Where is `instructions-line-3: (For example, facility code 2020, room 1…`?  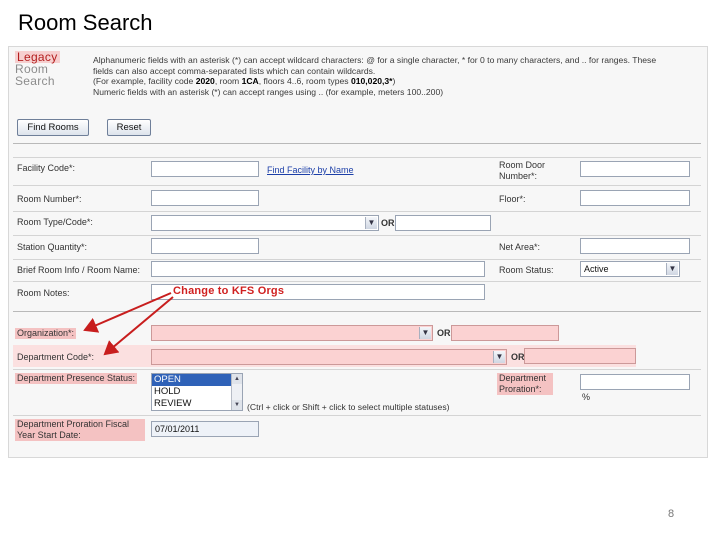
instructions-line-3: (For example, facility code 2020, room 1… is located at coordinates (244, 81).